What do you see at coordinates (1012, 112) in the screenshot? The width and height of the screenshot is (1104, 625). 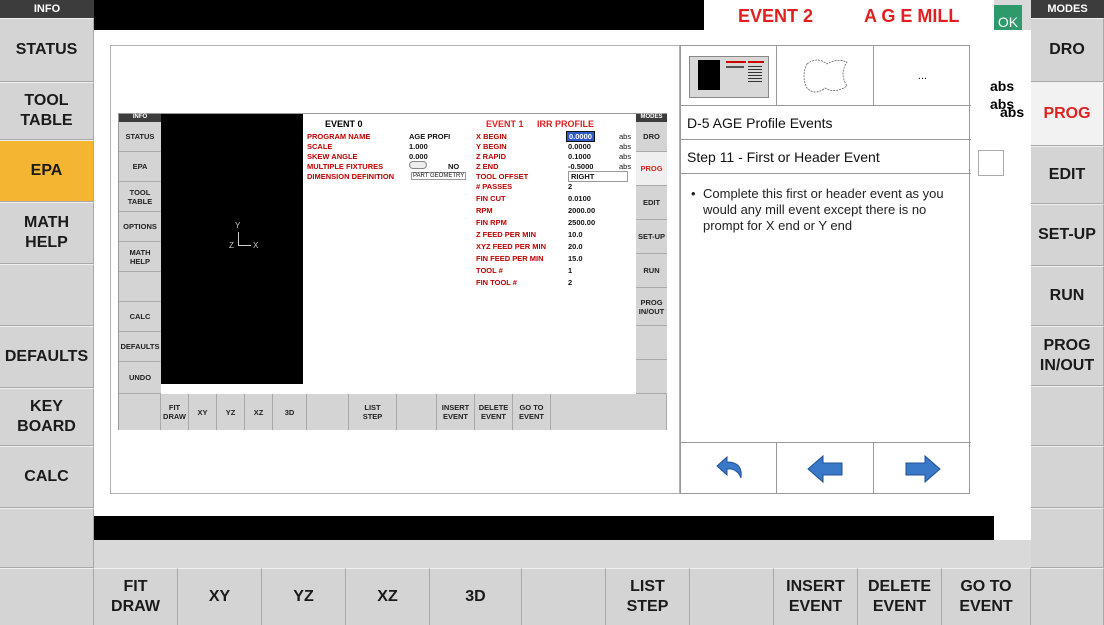 I see `unit-abs-3: abs` at bounding box center [1012, 112].